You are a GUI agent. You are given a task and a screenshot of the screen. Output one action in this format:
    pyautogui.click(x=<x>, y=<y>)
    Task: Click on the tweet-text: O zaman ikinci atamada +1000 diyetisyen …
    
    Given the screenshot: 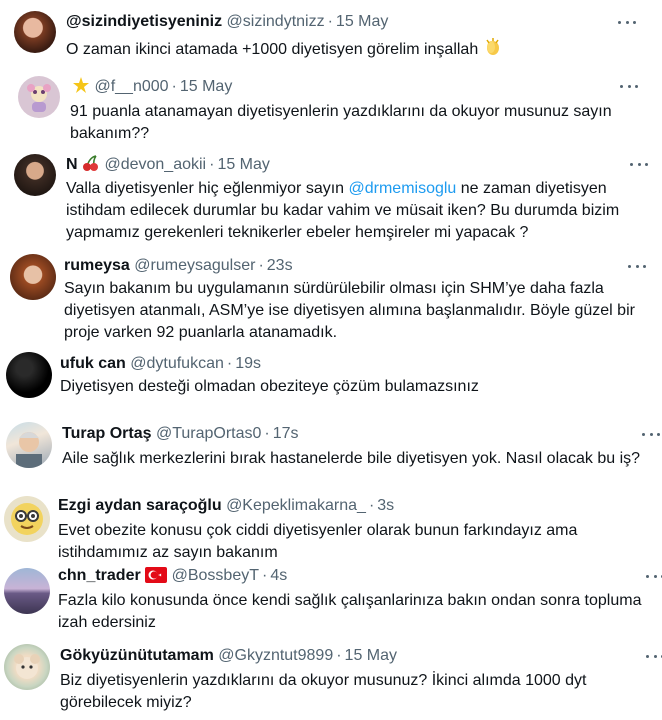 What is the action you would take?
    pyautogui.click(x=361, y=50)
    